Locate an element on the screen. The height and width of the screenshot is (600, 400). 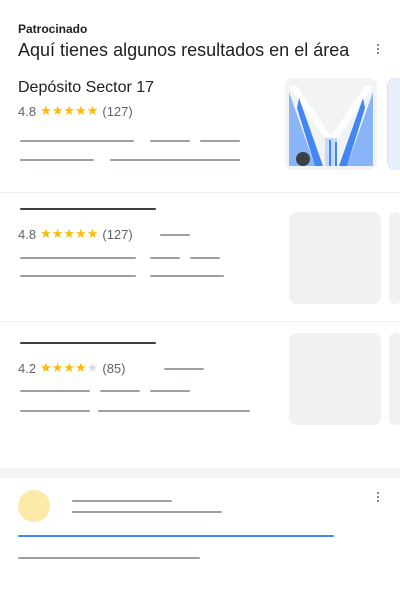
photo-image is located at coordinates (331, 124).